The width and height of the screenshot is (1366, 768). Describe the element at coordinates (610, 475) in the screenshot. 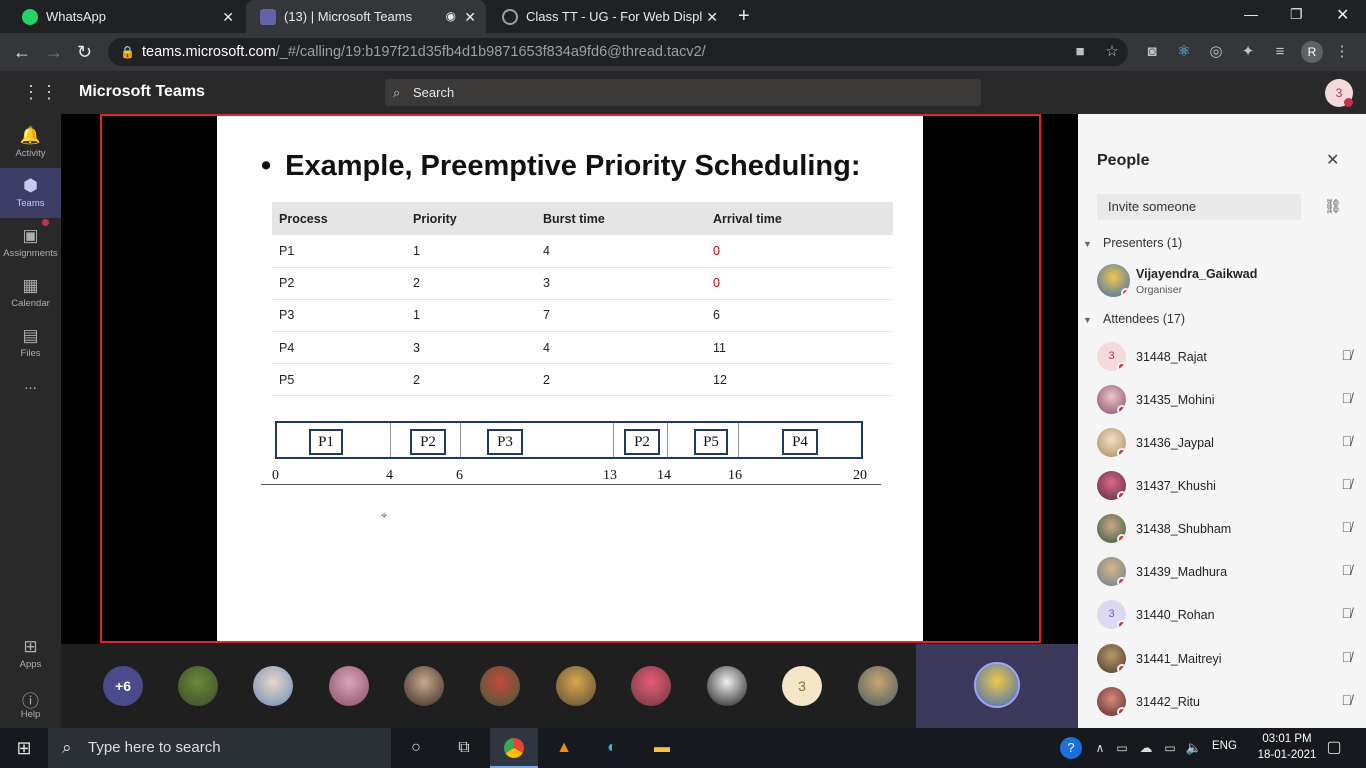

I see `gantt-tick-label: 13` at that location.